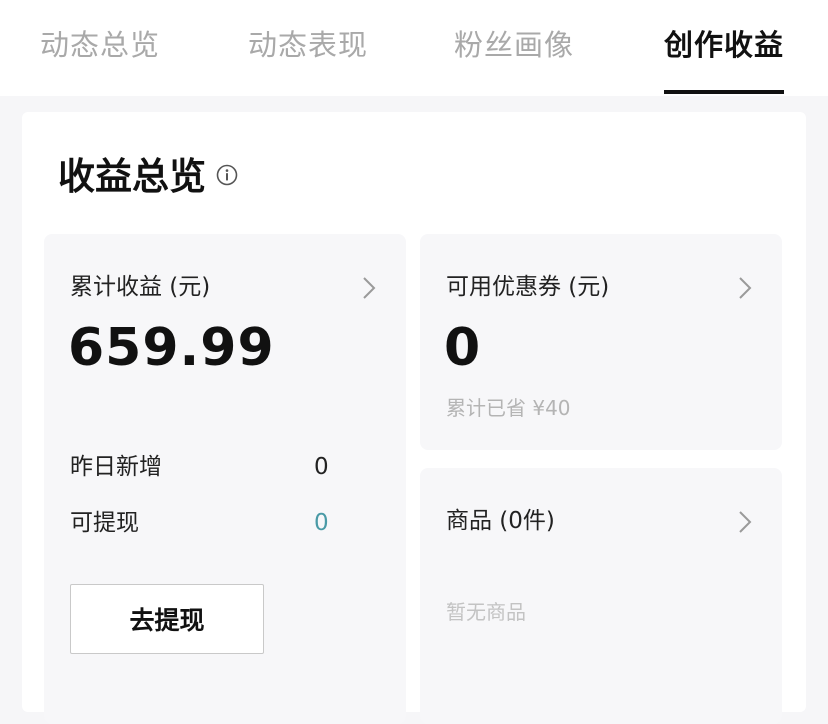 This screenshot has height=724, width=828. I want to click on goods-label: 商品 (0件), so click(500, 521).